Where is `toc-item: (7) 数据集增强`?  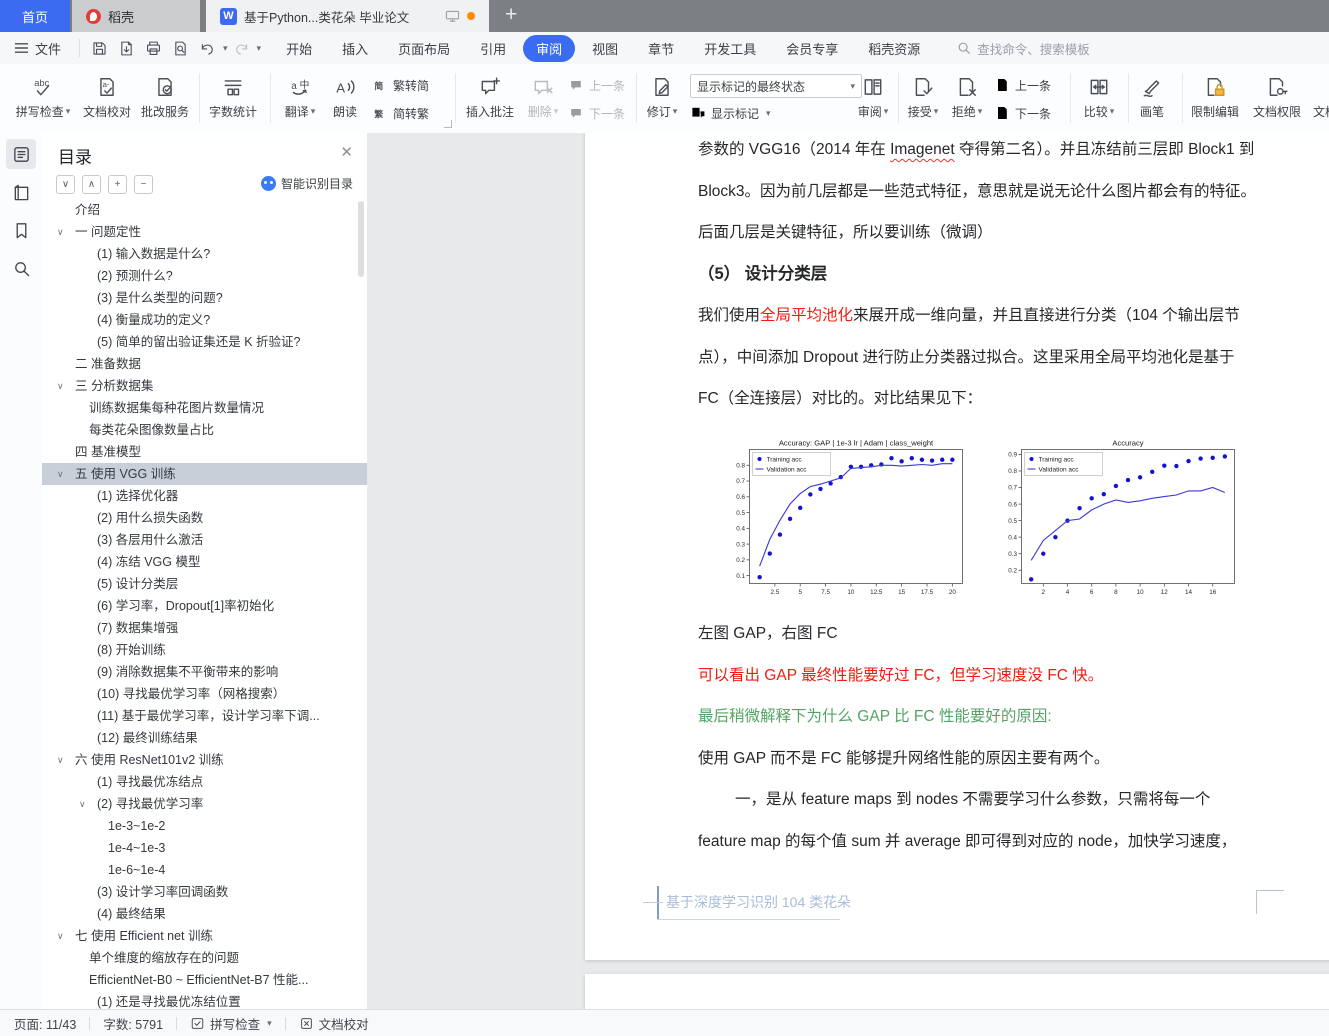
toc-item: (7) 数据集增强 is located at coordinates (204, 628).